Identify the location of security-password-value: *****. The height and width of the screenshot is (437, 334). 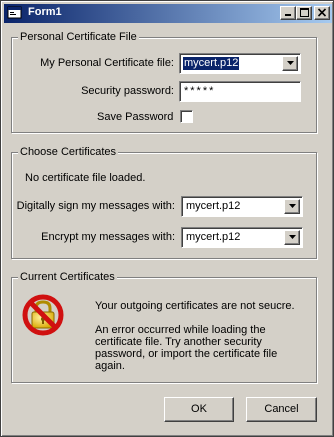
(200, 91).